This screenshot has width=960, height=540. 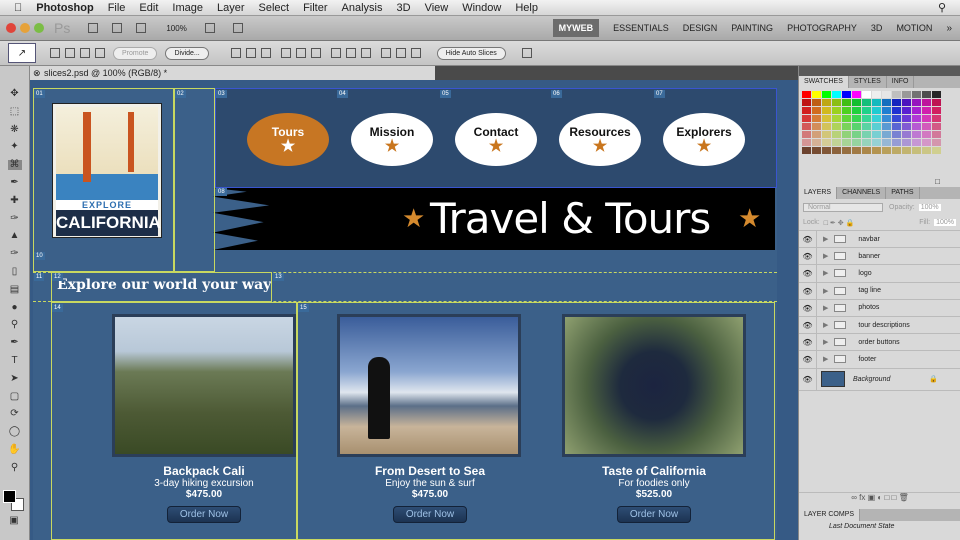 I want to click on menu-file: File, so click(x=117, y=8).